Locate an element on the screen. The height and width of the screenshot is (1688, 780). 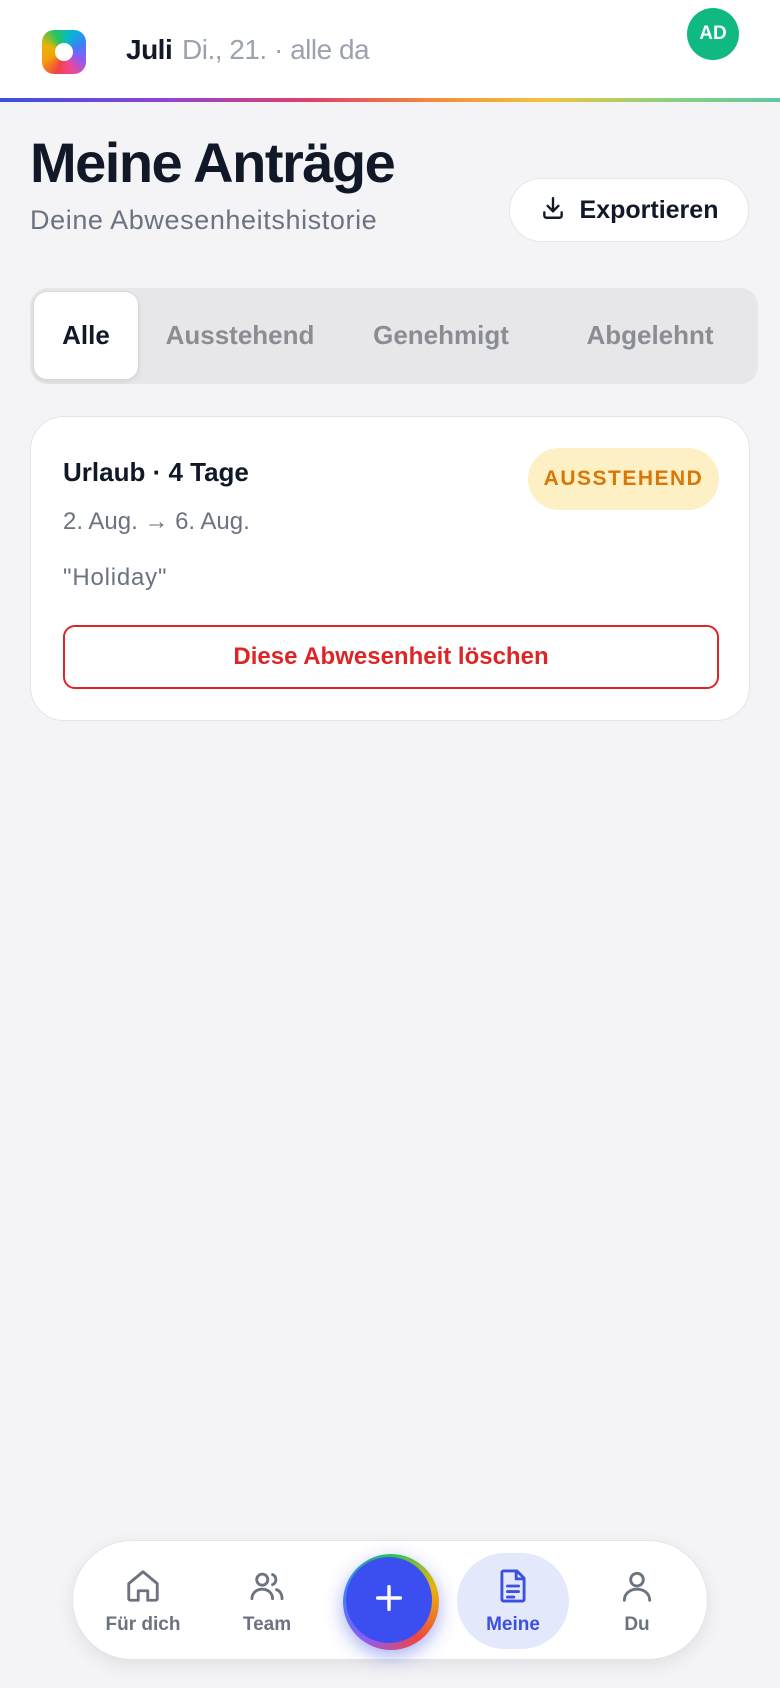
header-month: Juli is located at coordinates (149, 49).